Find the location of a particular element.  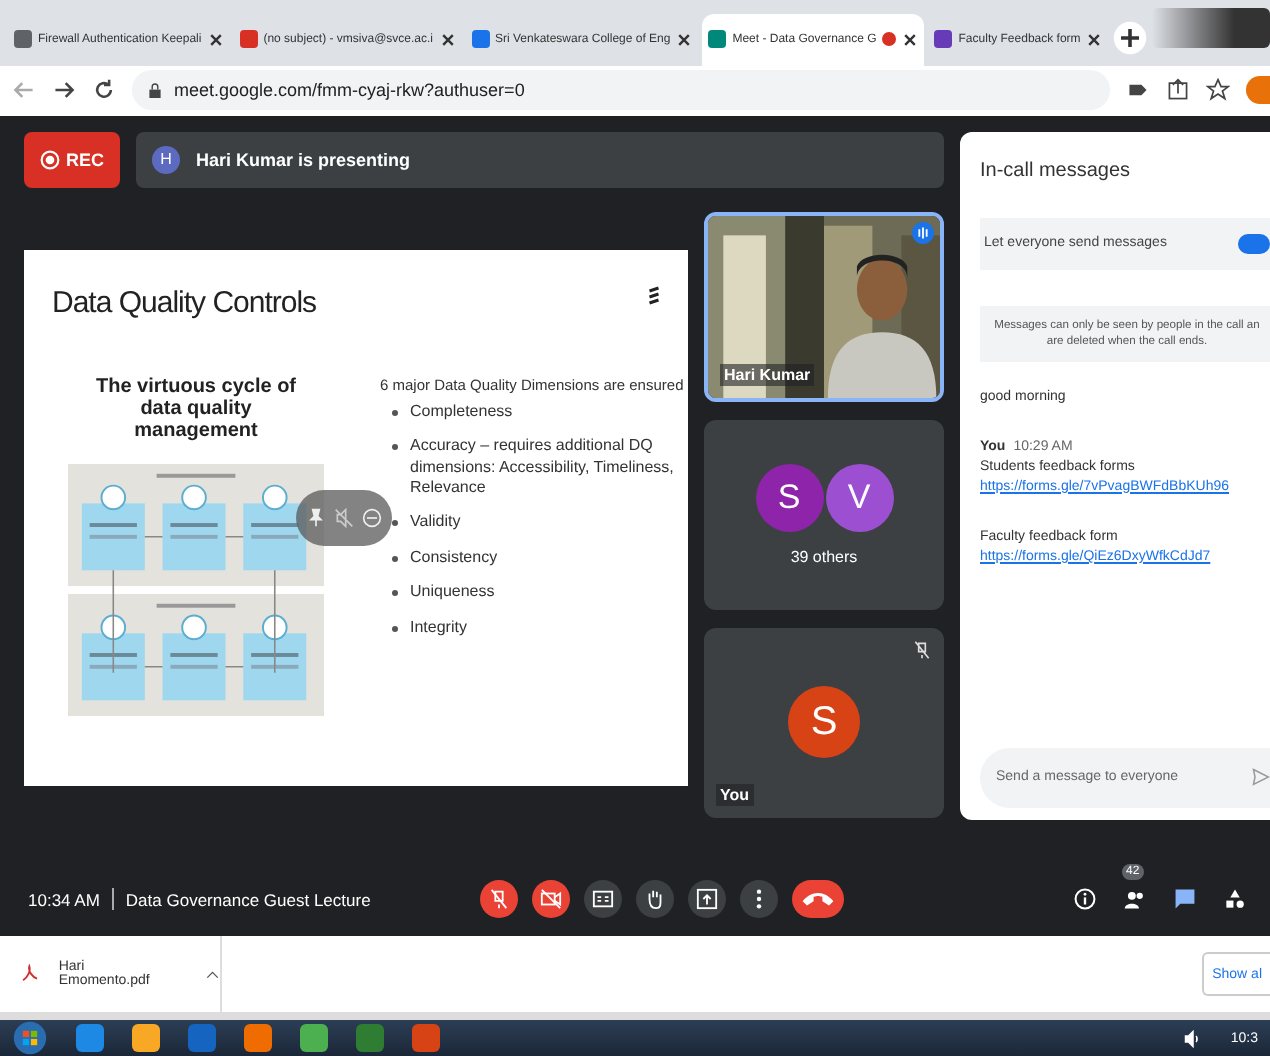

present-icon is located at coordinates (707, 899).